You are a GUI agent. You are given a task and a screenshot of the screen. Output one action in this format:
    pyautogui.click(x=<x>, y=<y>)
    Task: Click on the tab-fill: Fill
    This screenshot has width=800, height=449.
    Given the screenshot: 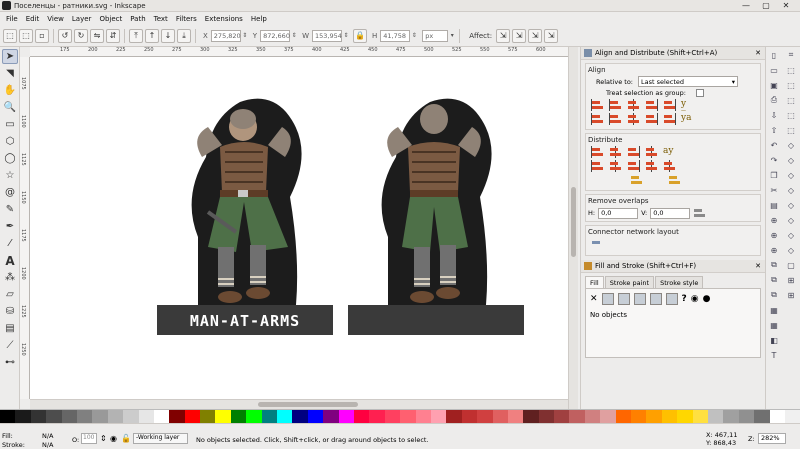 What is the action you would take?
    pyautogui.click(x=594, y=282)
    